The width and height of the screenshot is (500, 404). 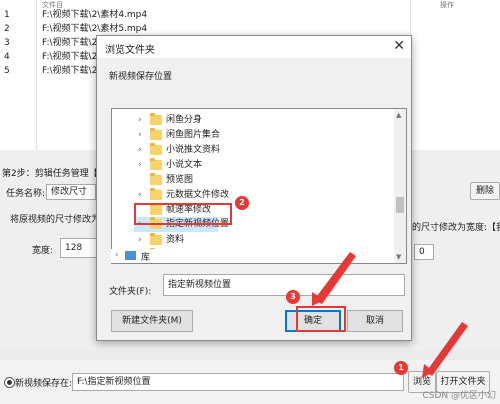 I want to click on arrow-to-ok-icon, so click(x=335, y=278).